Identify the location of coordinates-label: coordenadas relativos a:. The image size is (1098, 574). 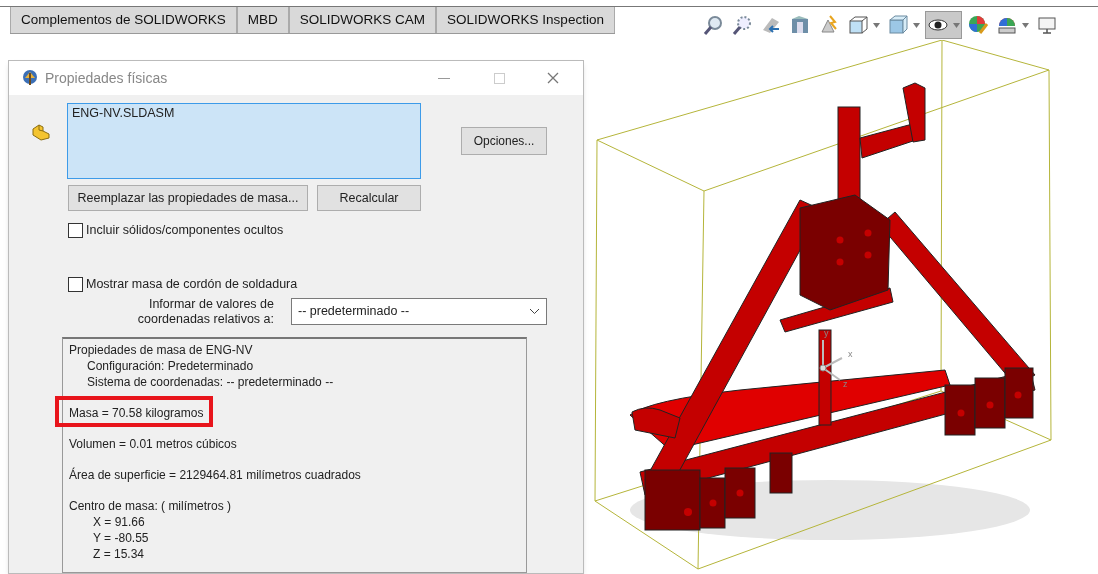
(205, 319).